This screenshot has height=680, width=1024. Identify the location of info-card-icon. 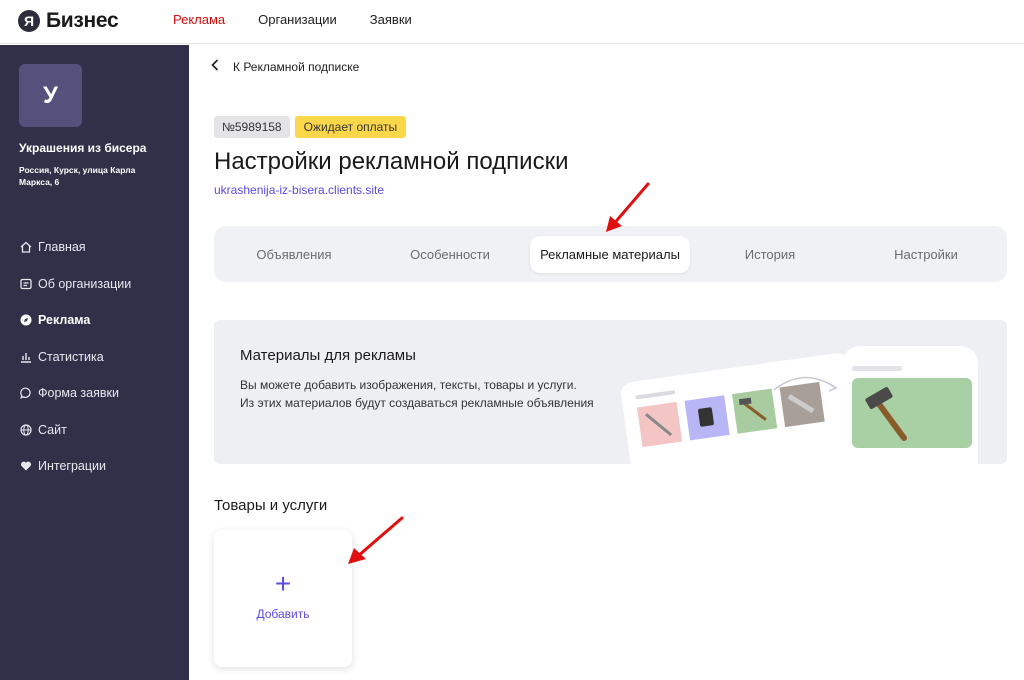
(25, 283).